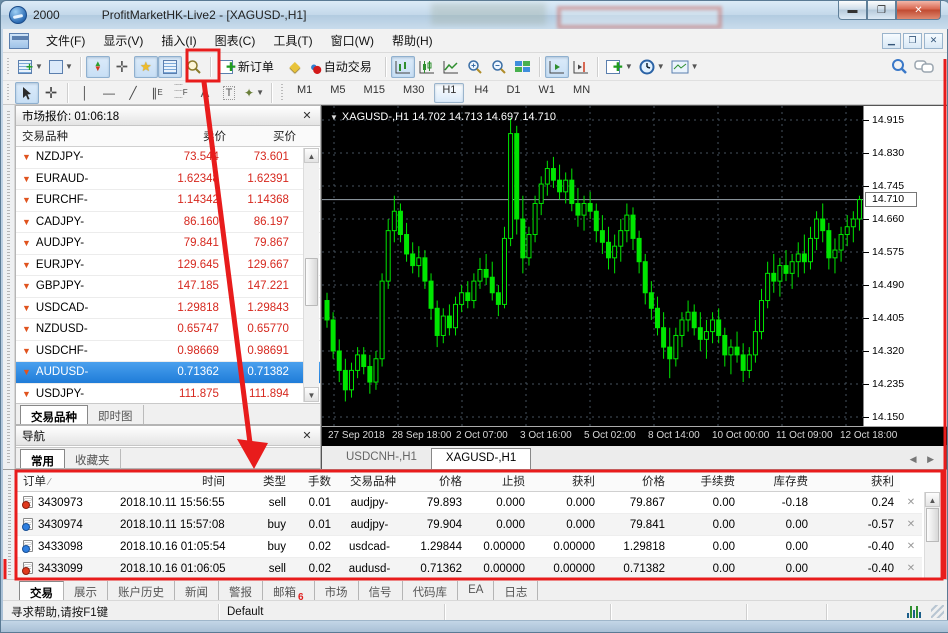  I want to click on market-watch-row: ▼ USDJPY- 111.875 111.894, so click(168, 394).